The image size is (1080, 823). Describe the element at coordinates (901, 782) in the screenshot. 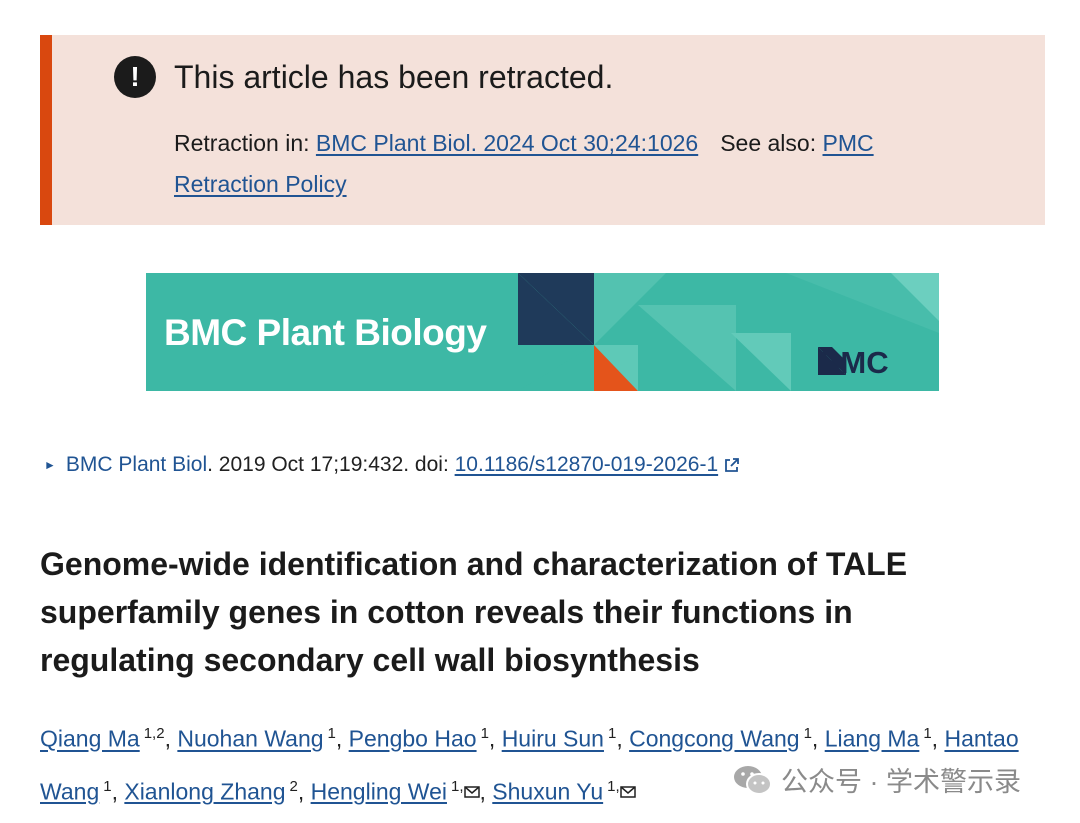

I see `watermark-text: 公众号 · 学术警示录` at that location.